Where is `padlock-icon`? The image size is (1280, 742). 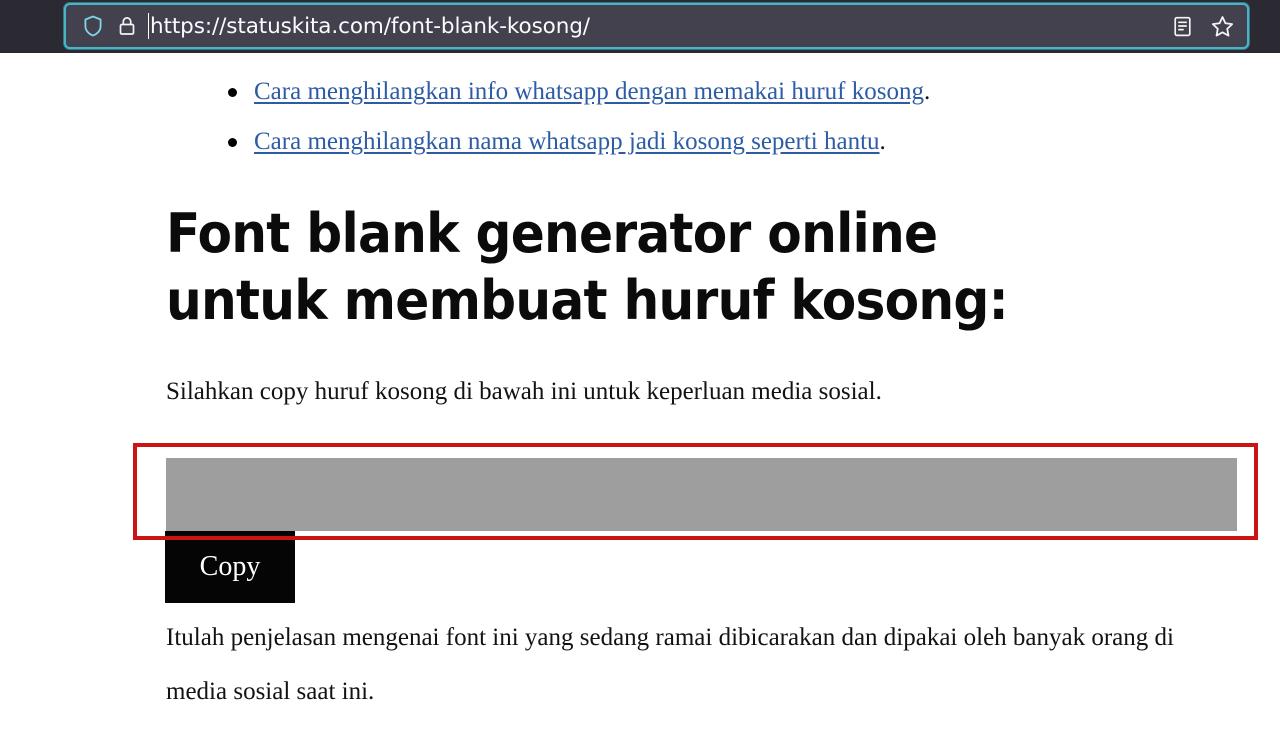
padlock-icon is located at coordinates (127, 26).